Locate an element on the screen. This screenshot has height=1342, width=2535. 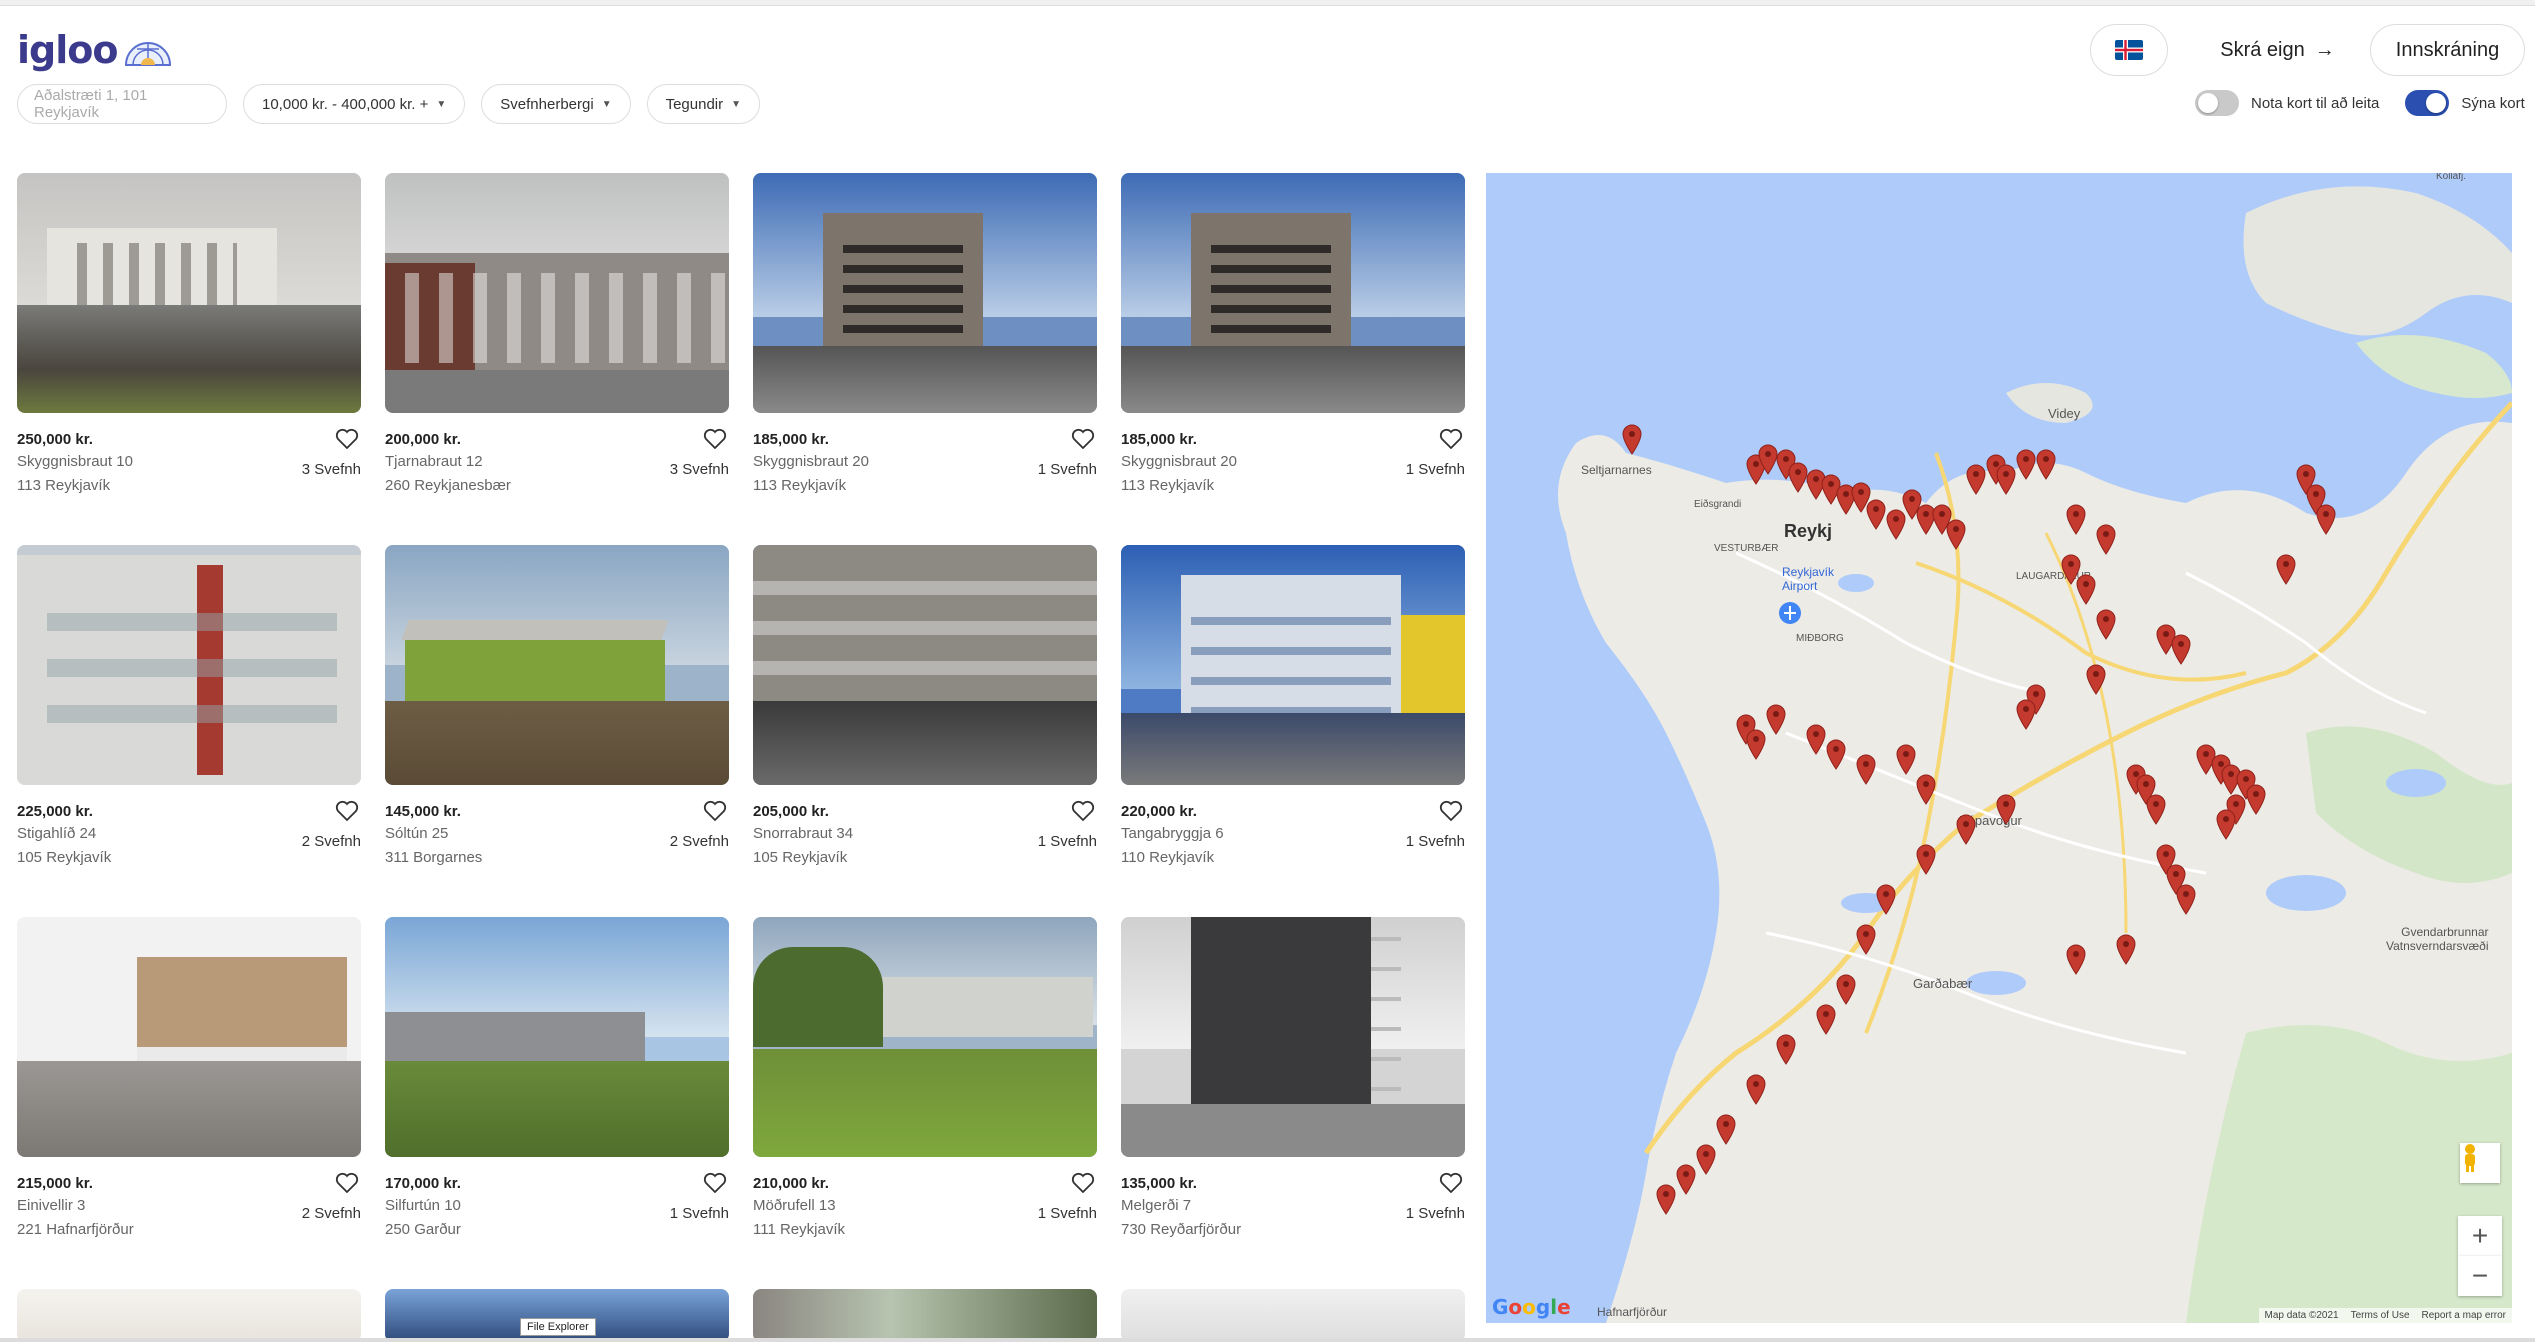
list-property-button: Skrá eign → is located at coordinates (2277, 50).